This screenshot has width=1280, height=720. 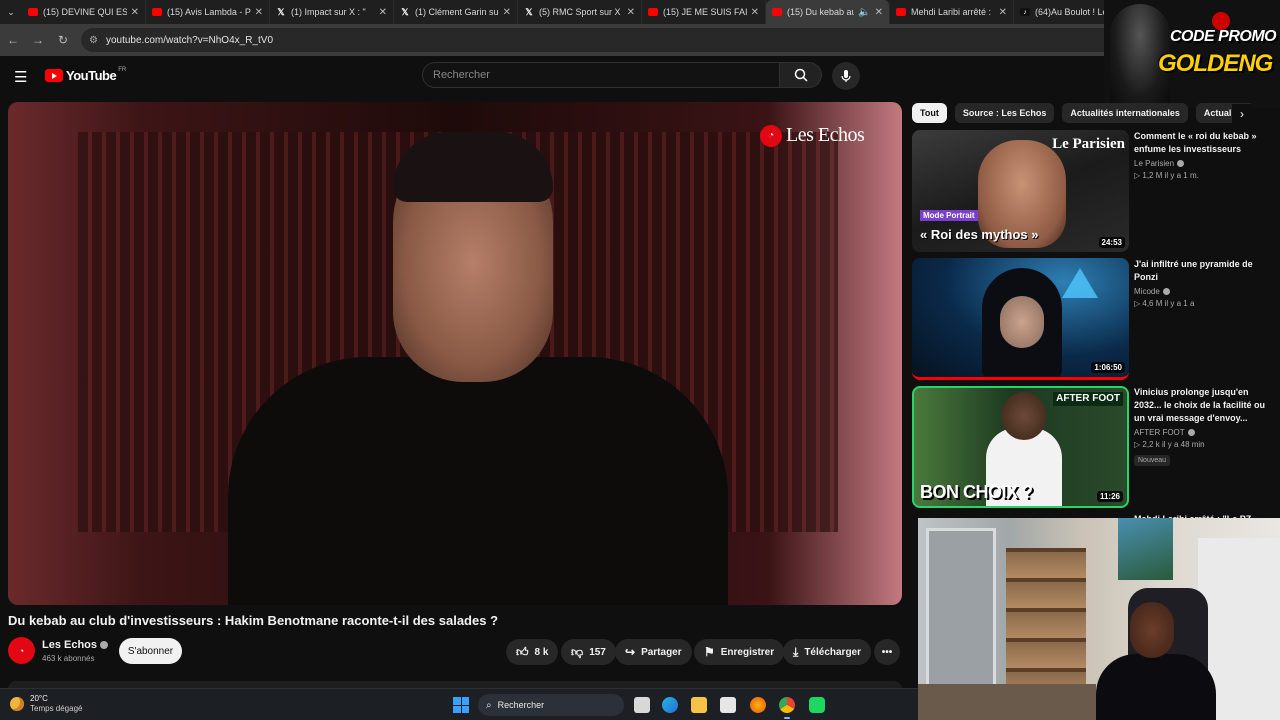 I want to click on url-input: ⚙ youtube.com/watch?v=NhO4x_R_tV0, so click(x=601, y=40).